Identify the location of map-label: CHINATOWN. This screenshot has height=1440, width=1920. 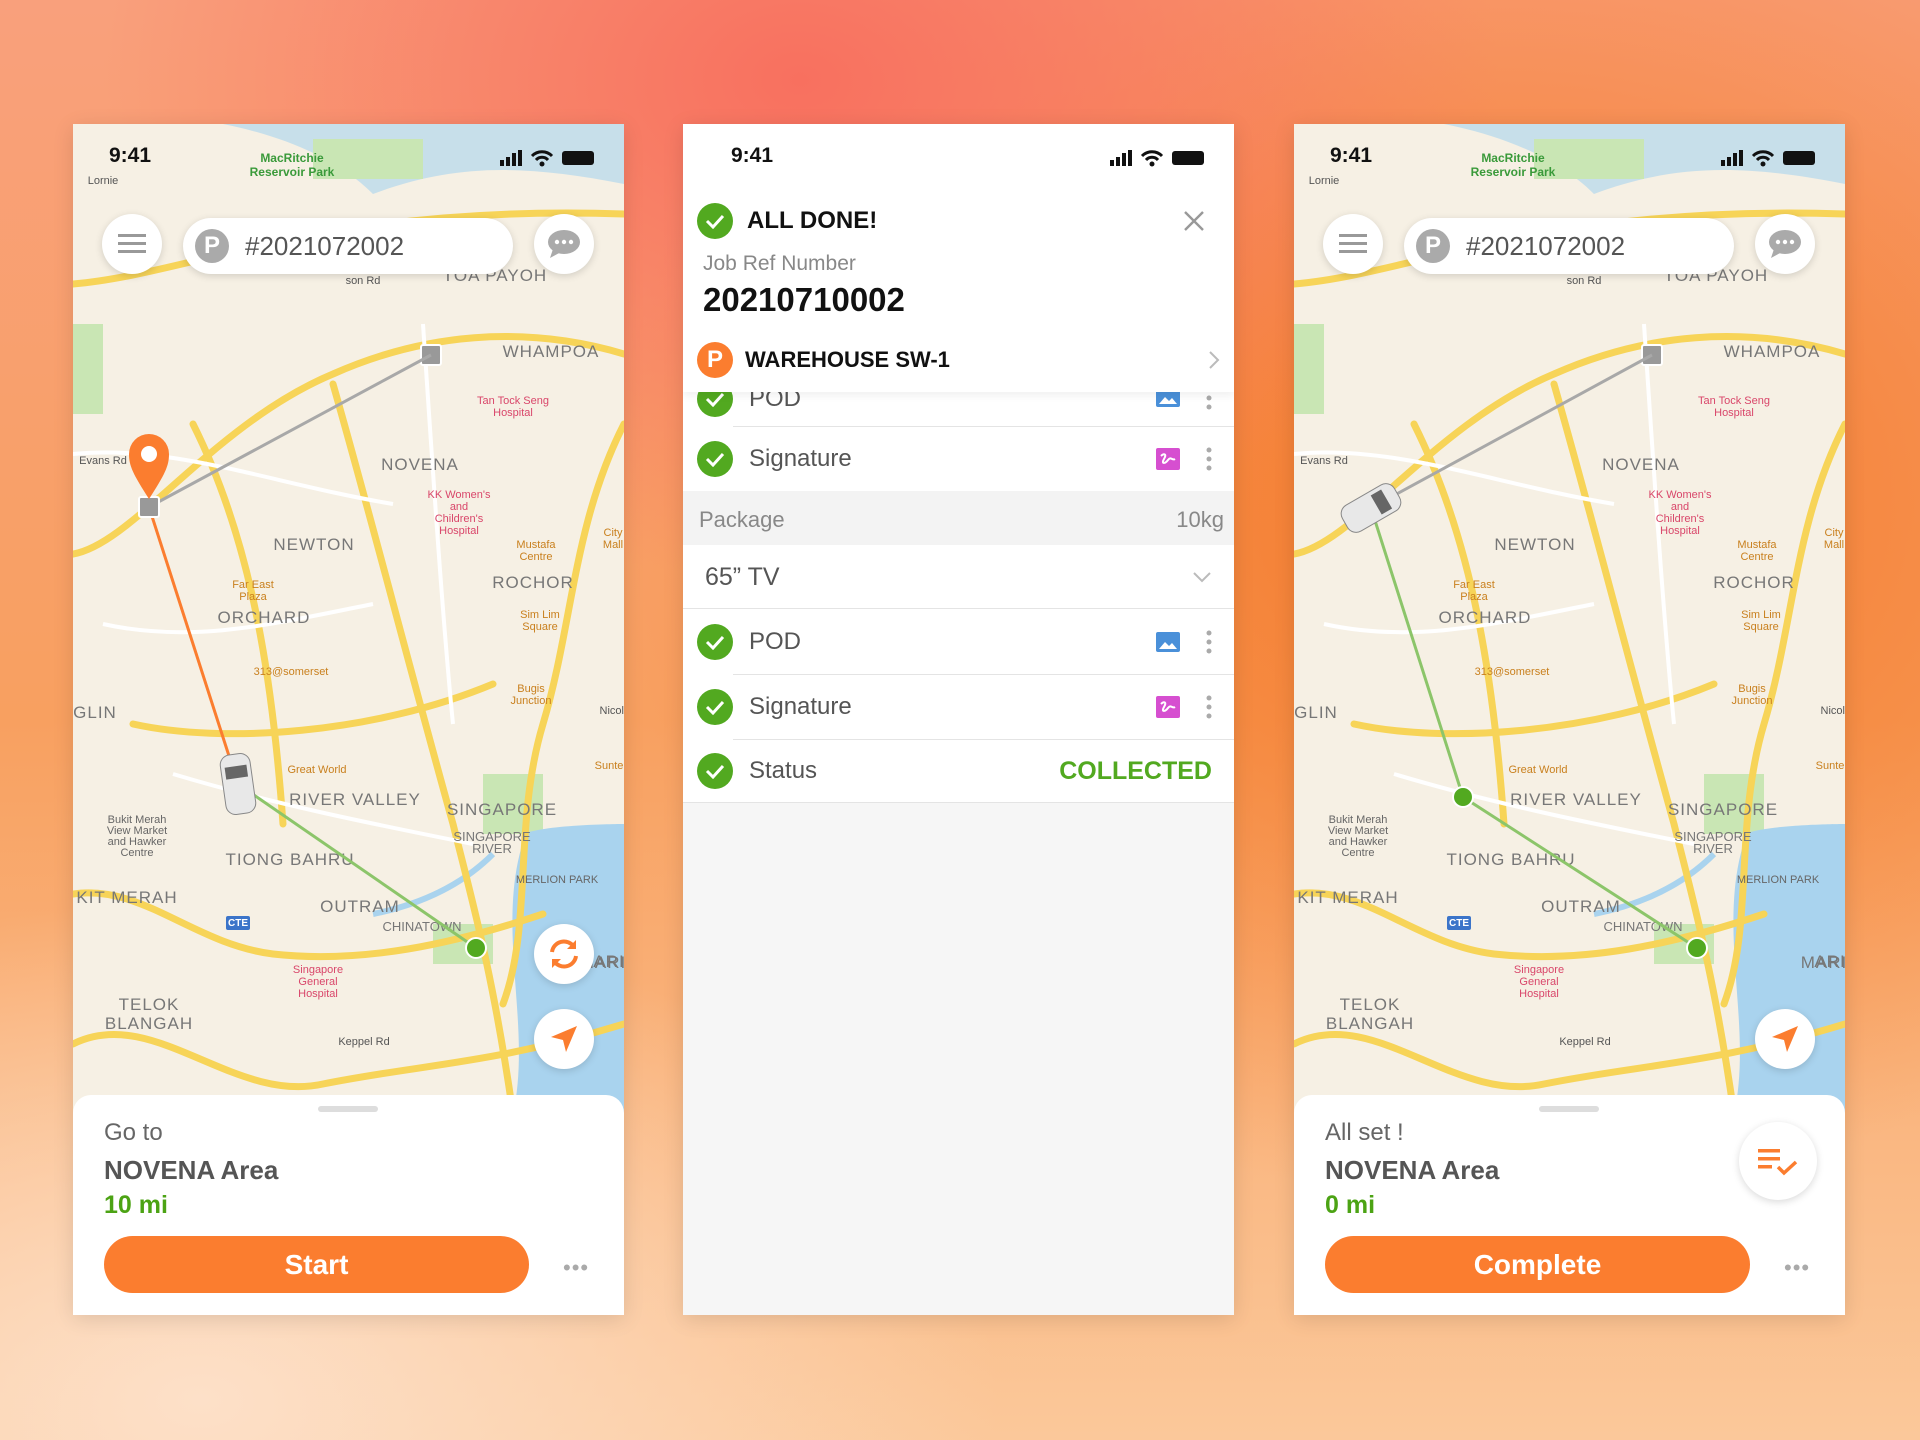
(422, 926).